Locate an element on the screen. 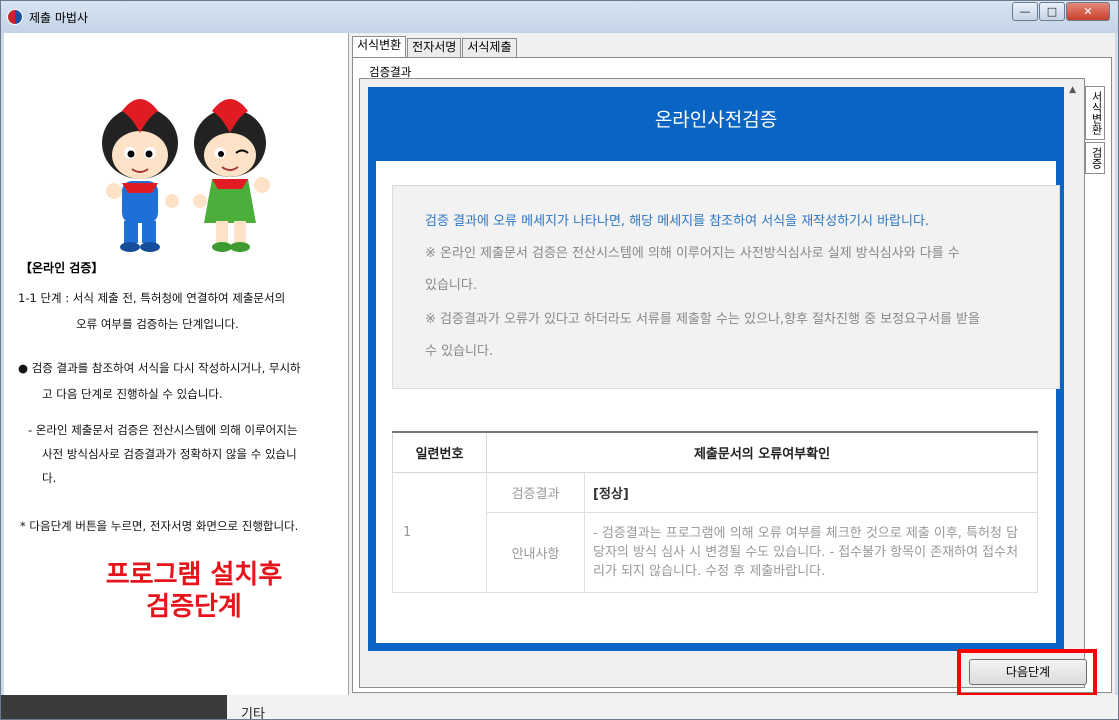 This screenshot has width=1119, height=720. col-check-header: 제출문서의 오류여부확인 is located at coordinates (762, 452).